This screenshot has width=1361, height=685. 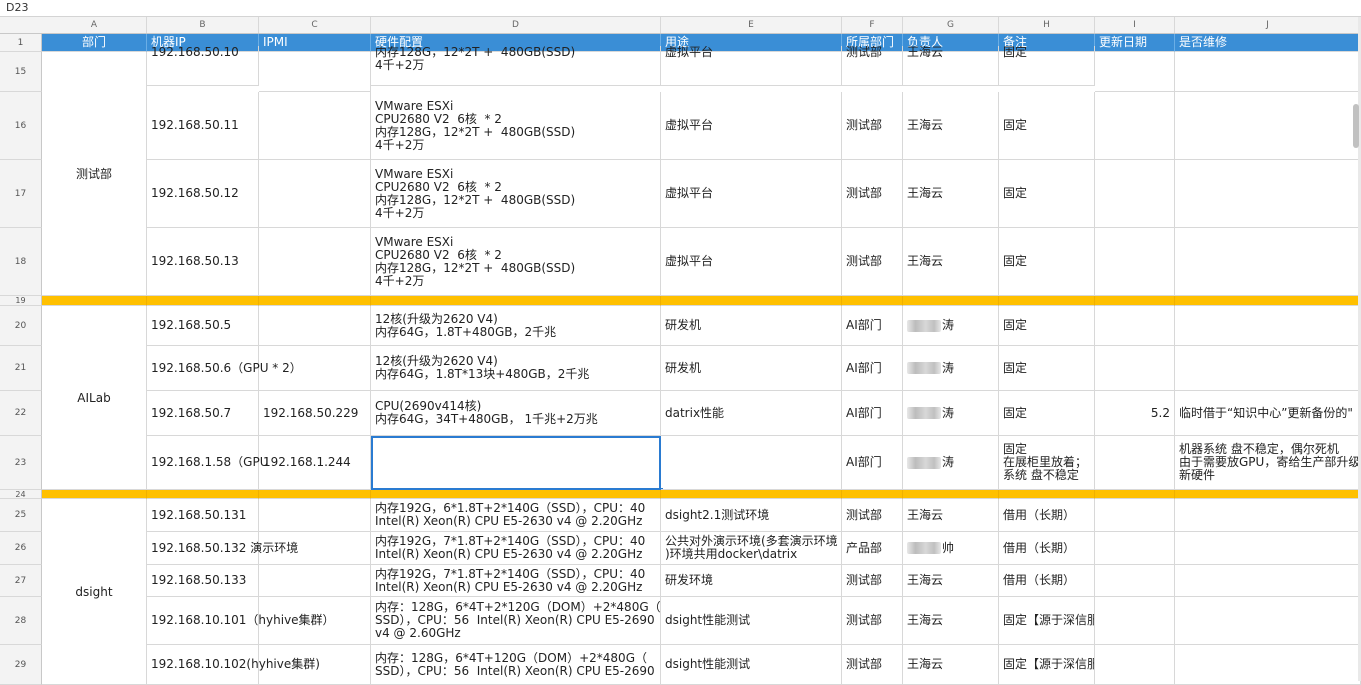 What do you see at coordinates (21, 301) in the screenshot?
I see `row-header: 19` at bounding box center [21, 301].